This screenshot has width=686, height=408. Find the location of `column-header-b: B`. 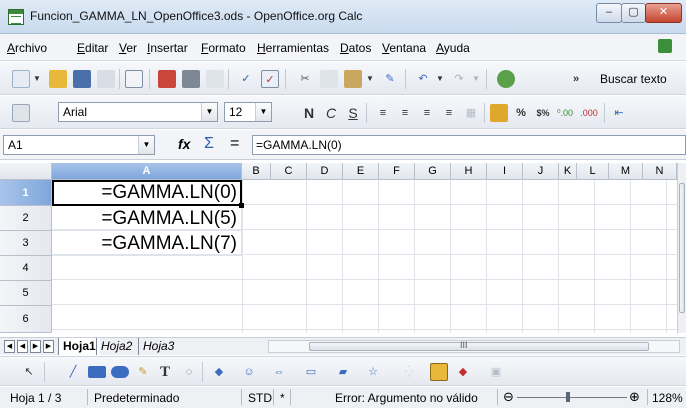

column-header-b: B is located at coordinates (256, 171).